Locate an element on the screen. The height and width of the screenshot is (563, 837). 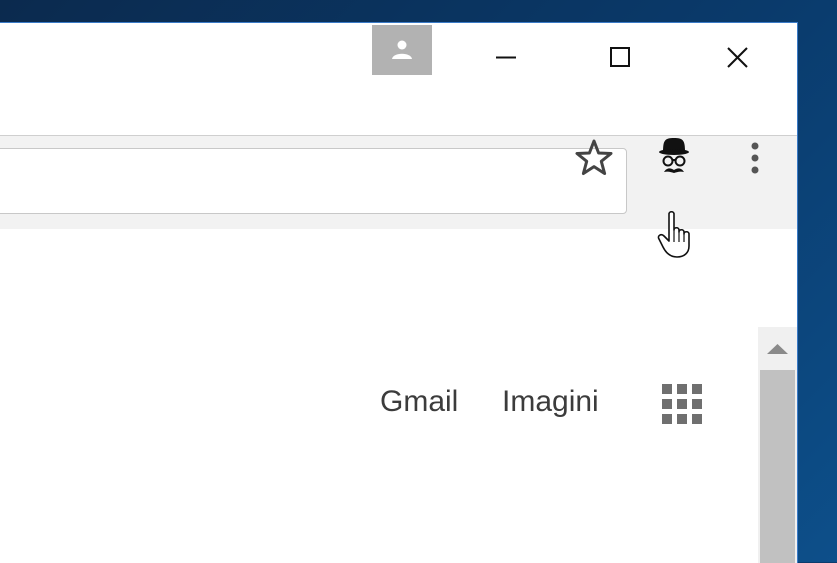
menu-button is located at coordinates (755, 158).